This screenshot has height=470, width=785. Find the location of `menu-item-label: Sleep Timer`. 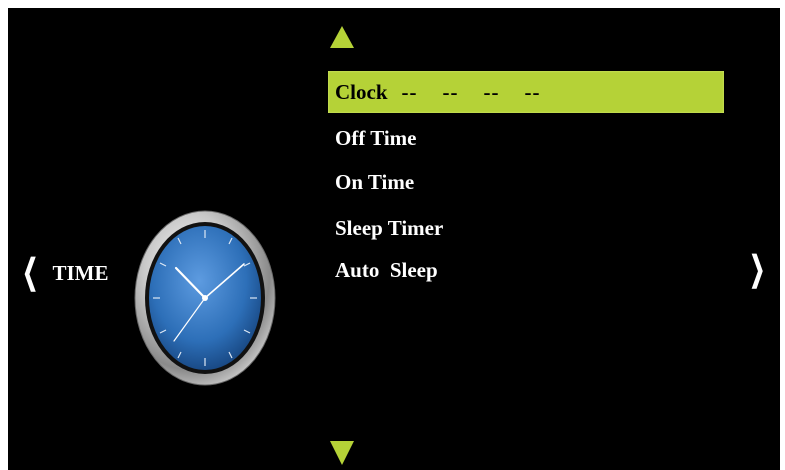

menu-item-label: Sleep Timer is located at coordinates (389, 228).